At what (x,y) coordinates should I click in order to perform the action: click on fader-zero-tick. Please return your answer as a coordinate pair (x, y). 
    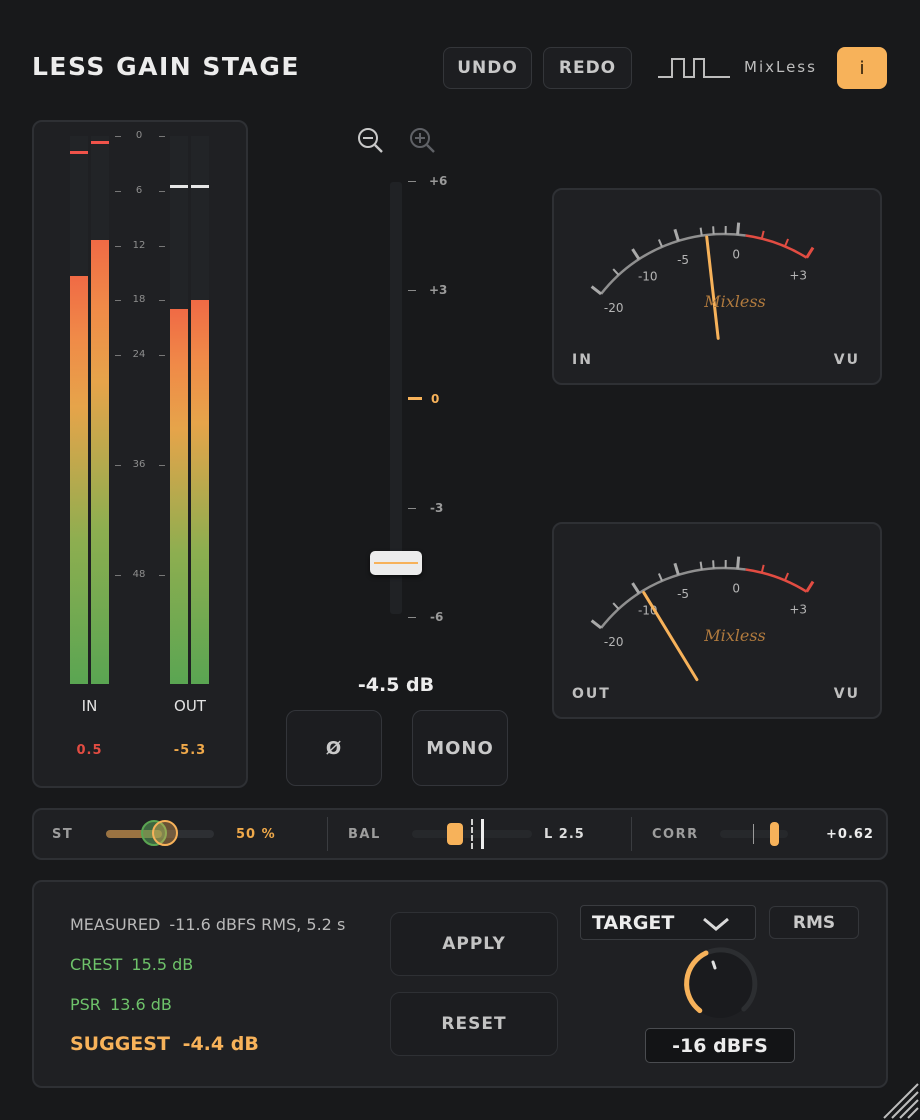
    Looking at the image, I should click on (415, 398).